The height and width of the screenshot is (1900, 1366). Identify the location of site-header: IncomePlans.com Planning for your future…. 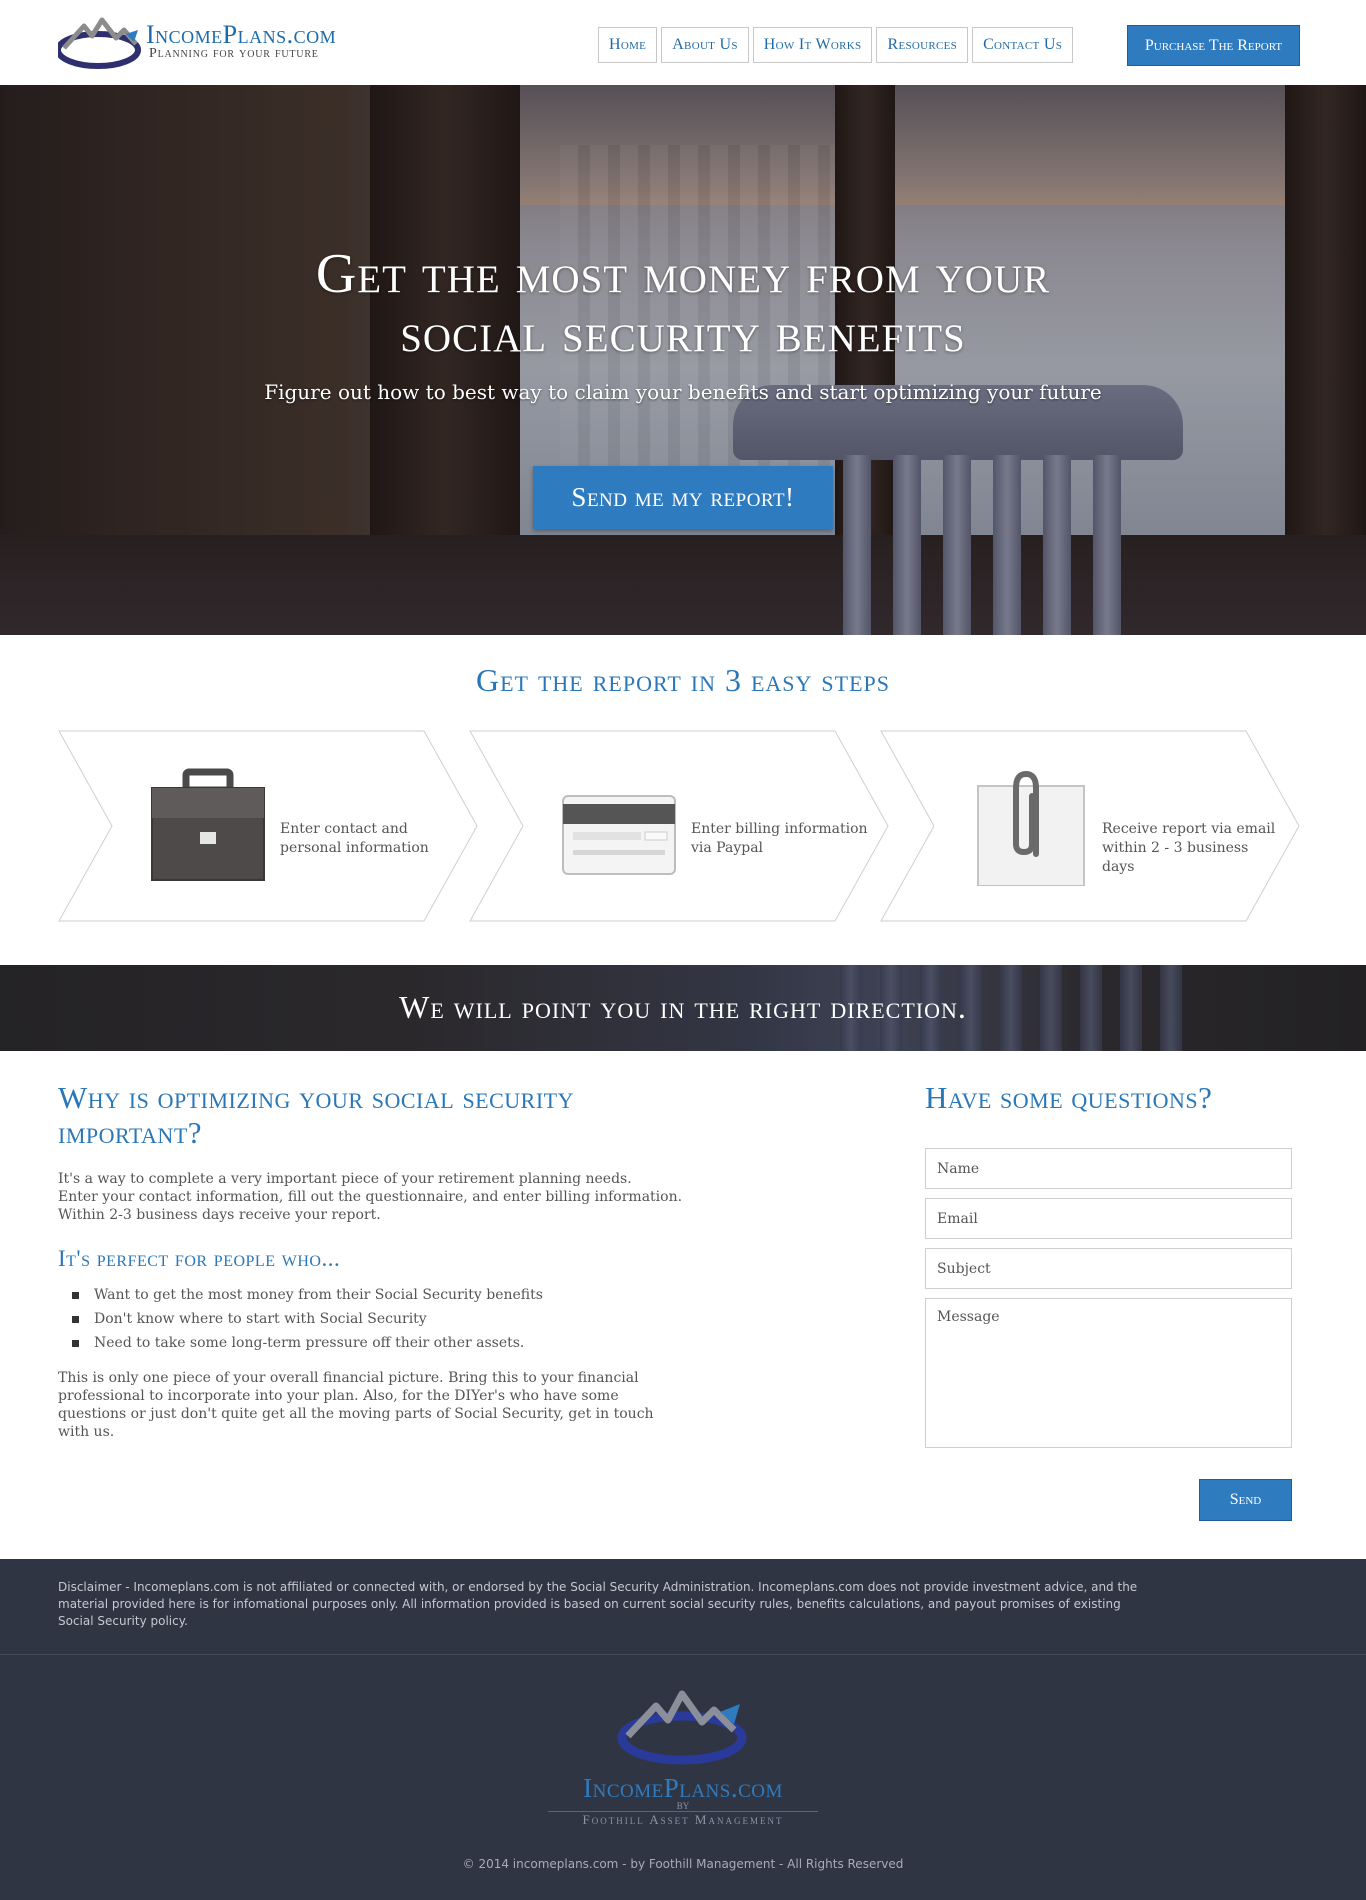
(683, 42).